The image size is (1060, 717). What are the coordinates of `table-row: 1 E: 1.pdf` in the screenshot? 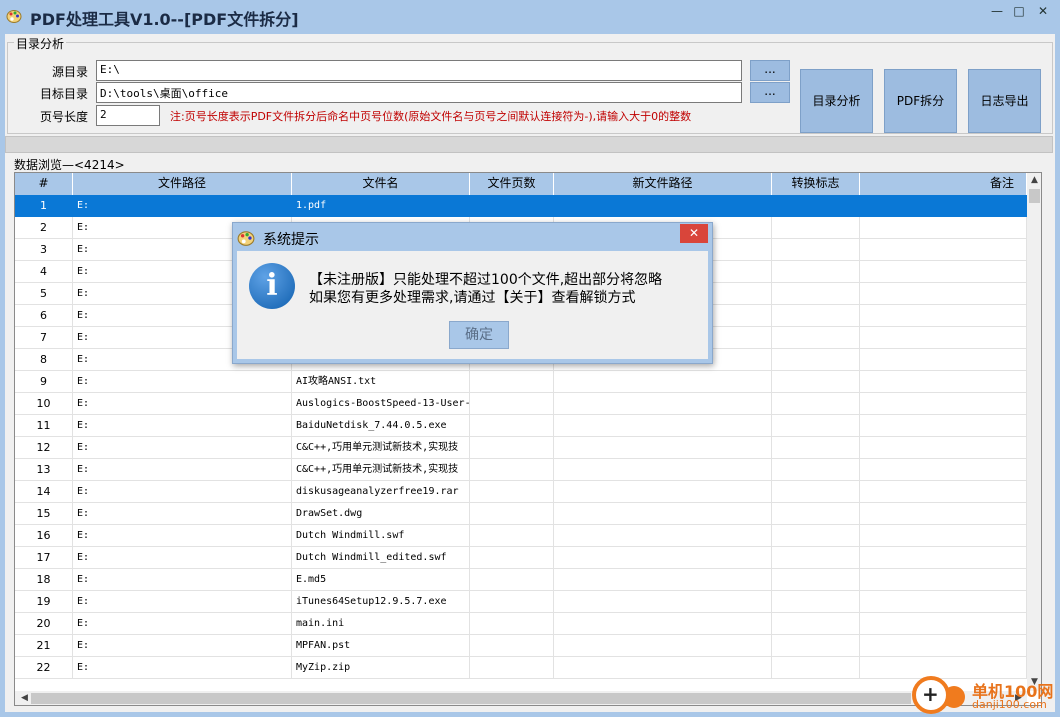 It's located at (521, 206).